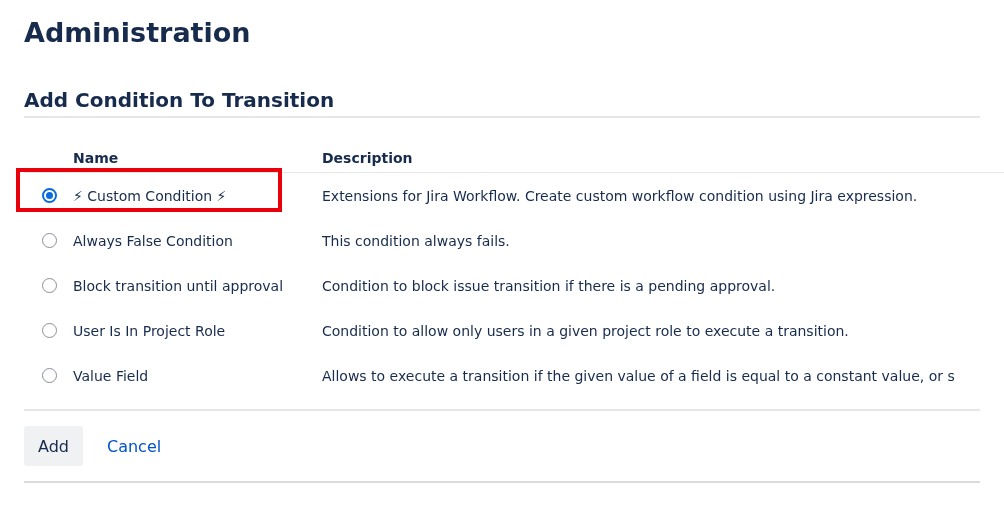 The width and height of the screenshot is (1004, 517). What do you see at coordinates (153, 240) in the screenshot?
I see `condition-name: Always False Condition` at bounding box center [153, 240].